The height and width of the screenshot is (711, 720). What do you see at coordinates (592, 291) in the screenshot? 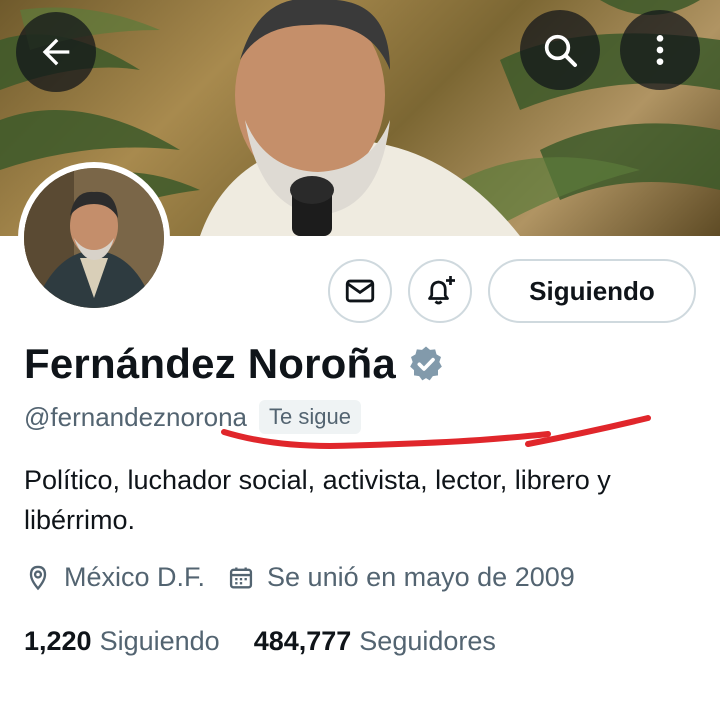
I see `following-button: Siguiendo` at bounding box center [592, 291].